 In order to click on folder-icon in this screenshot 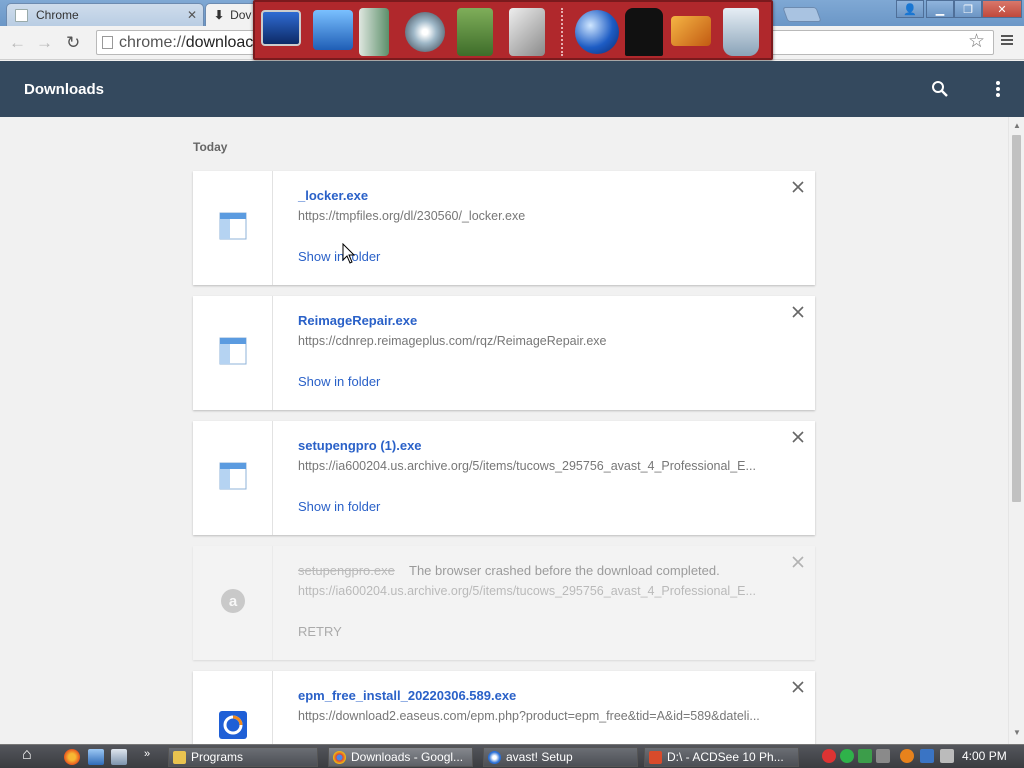, I will do `click(179, 757)`.